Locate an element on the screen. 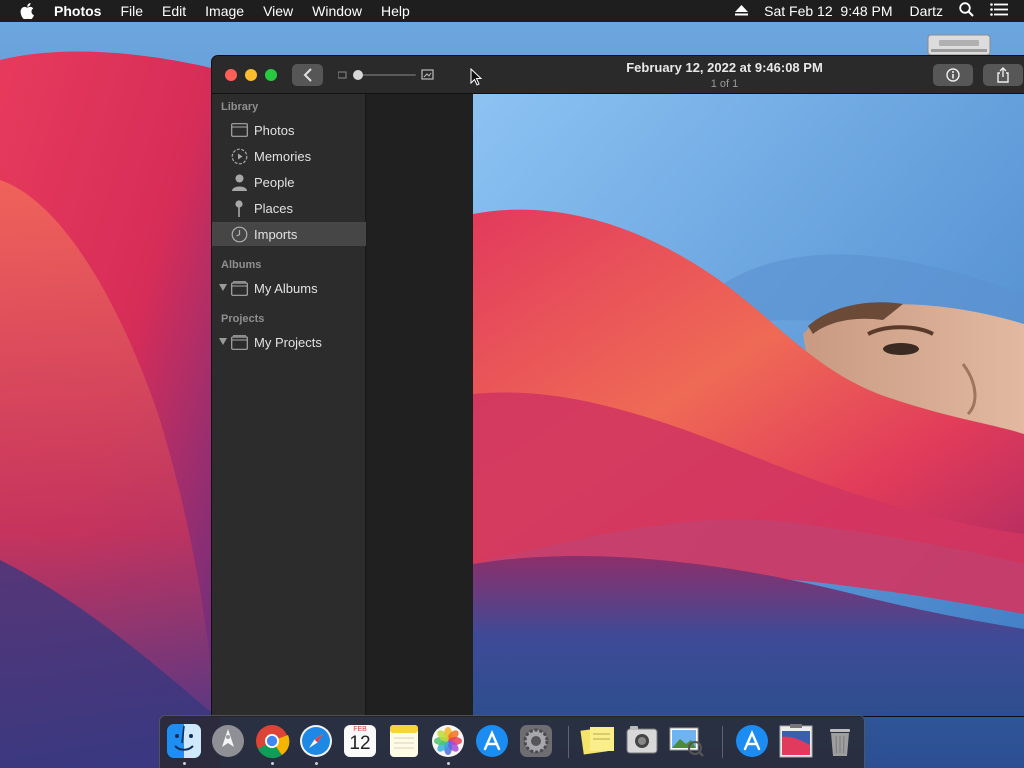  notes-icon is located at coordinates (404, 741).